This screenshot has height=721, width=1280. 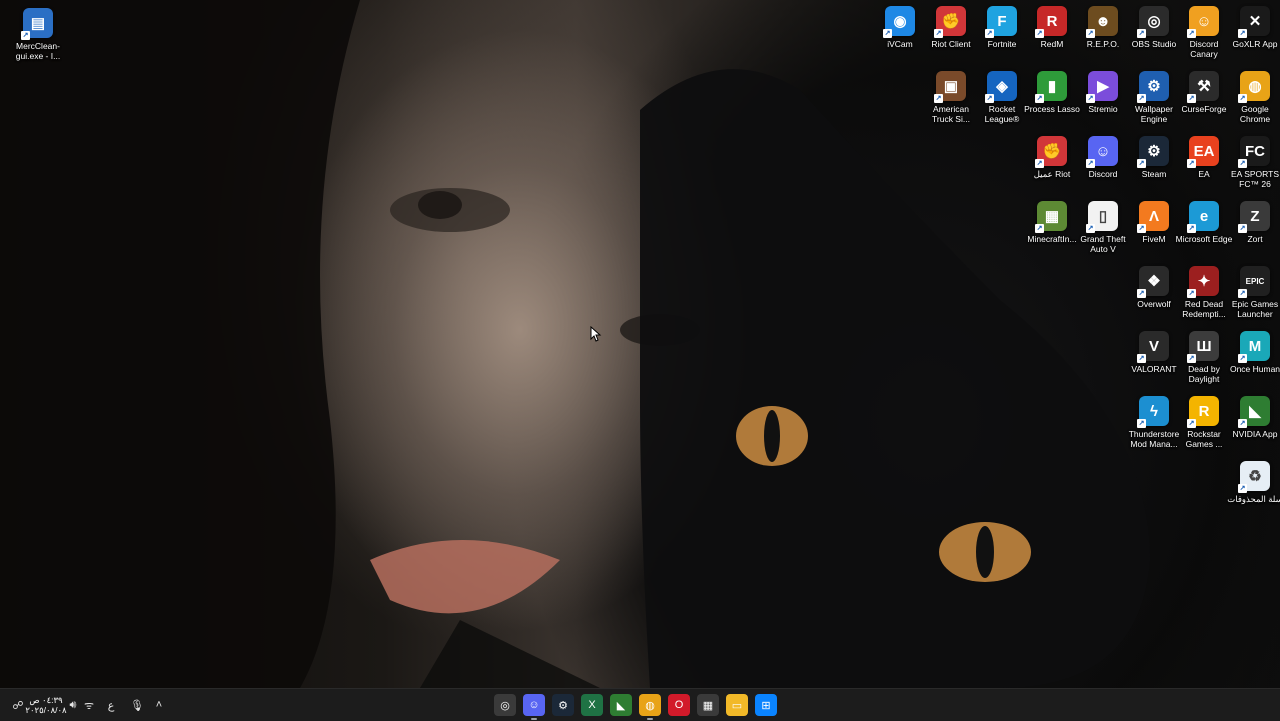 What do you see at coordinates (1254, 22) in the screenshot?
I see `goxlr-app-icon: ✕ ↗` at bounding box center [1254, 22].